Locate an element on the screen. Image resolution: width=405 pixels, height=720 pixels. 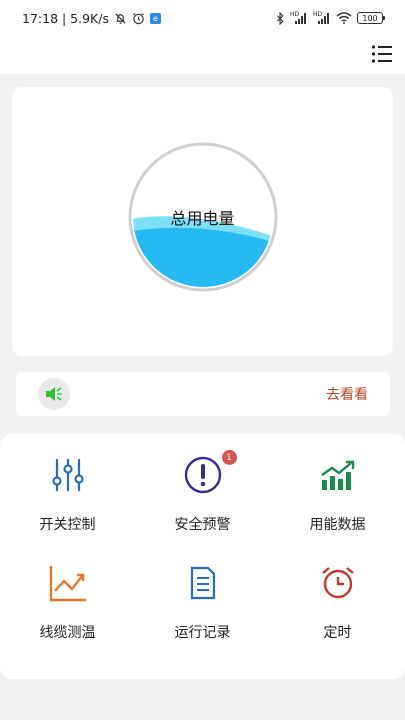
mute-bell-icon is located at coordinates (120, 18).